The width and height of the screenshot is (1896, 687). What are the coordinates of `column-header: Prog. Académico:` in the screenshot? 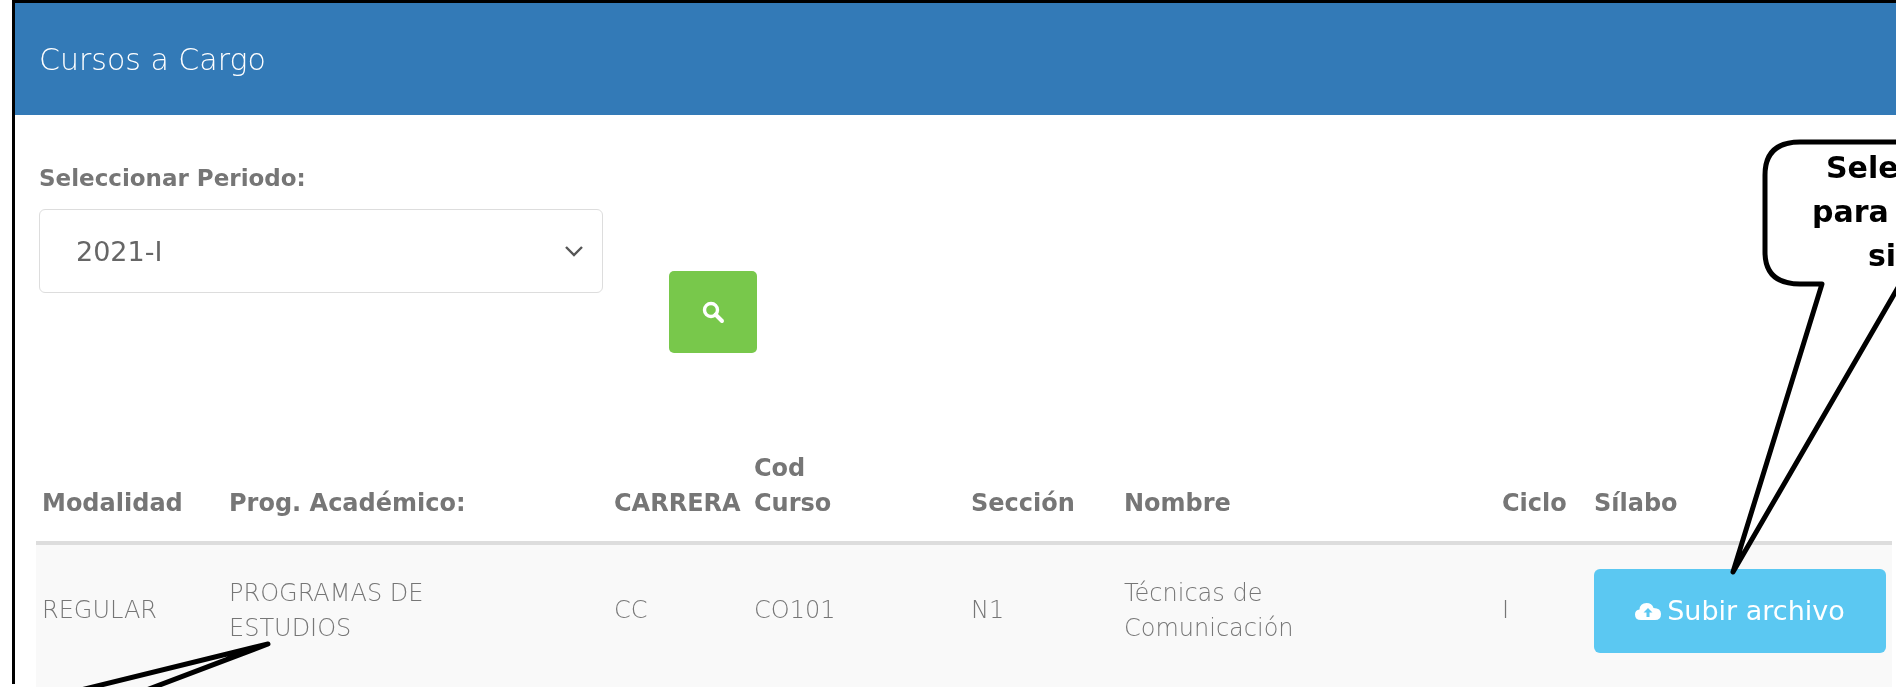 It's located at (347, 502).